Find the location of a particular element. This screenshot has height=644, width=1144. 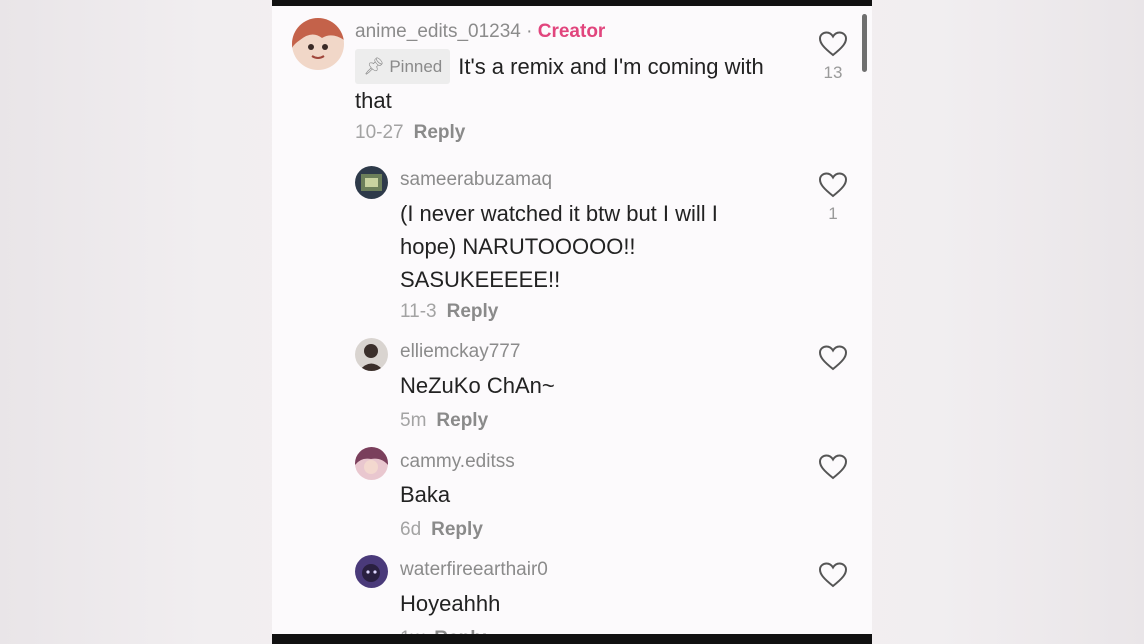

pinned-badge: 📌︎ Pinned is located at coordinates (403, 66).